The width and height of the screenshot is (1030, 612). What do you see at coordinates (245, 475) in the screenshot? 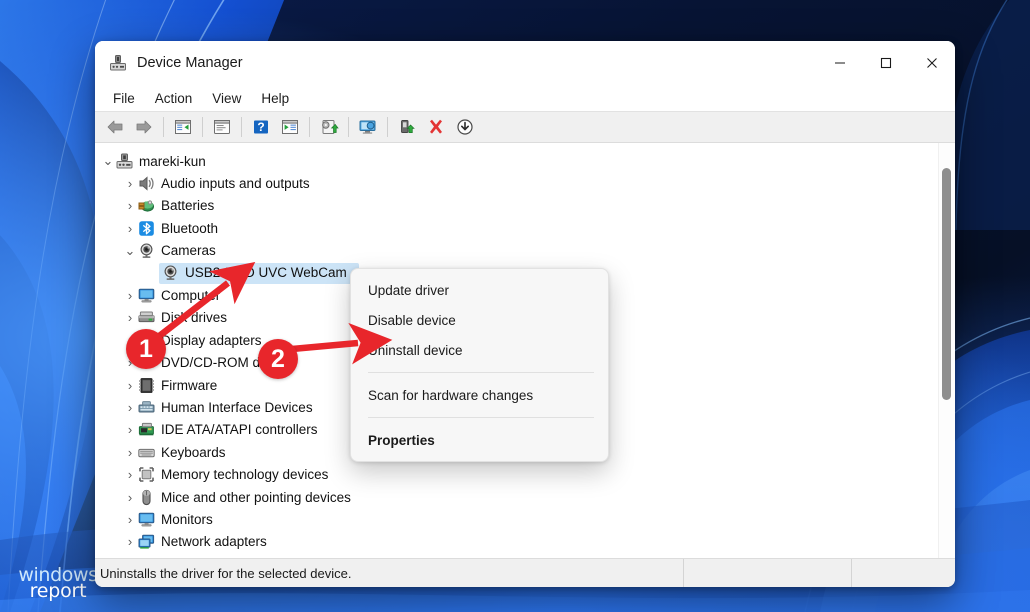
I see `tree-item-label: Memory technology devices` at bounding box center [245, 475].